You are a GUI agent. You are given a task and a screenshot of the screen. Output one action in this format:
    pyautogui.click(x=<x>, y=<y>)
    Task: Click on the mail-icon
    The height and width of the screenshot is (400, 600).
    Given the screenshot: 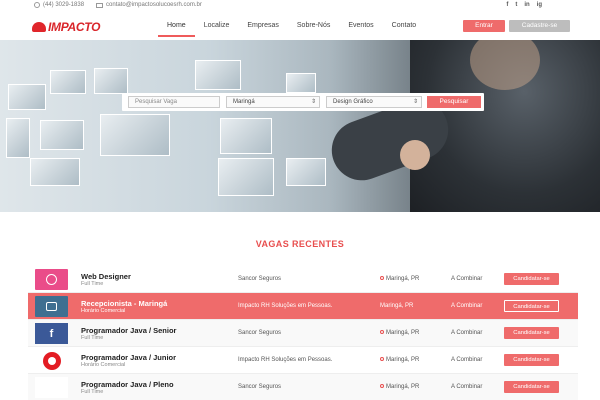 What is the action you would take?
    pyautogui.click(x=100, y=5)
    